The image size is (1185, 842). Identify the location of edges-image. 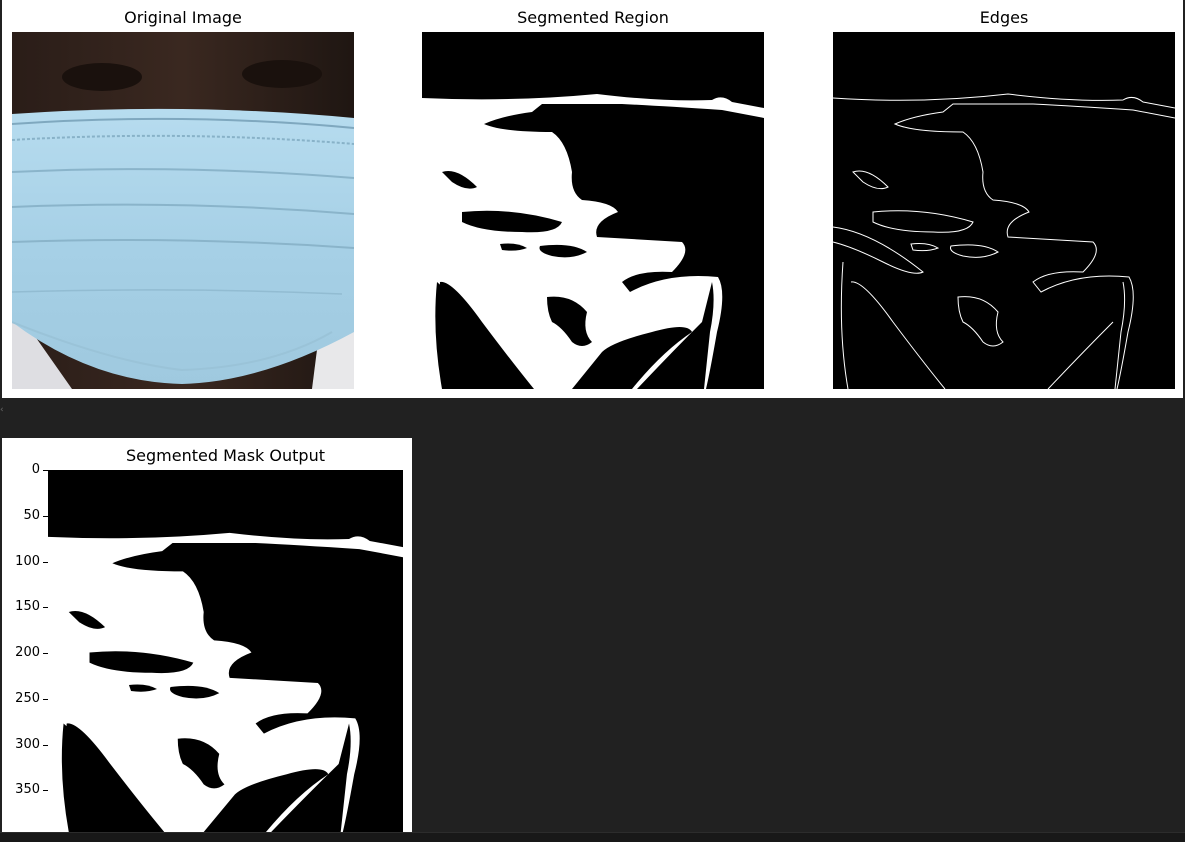
(1004, 210).